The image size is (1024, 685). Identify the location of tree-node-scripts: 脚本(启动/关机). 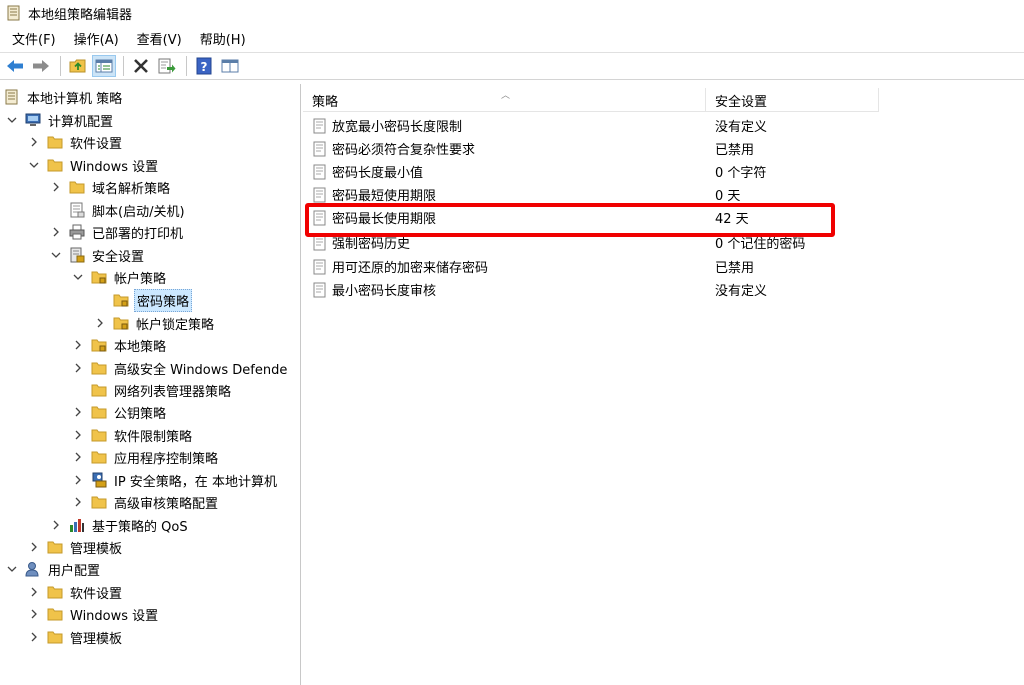
(118, 210).